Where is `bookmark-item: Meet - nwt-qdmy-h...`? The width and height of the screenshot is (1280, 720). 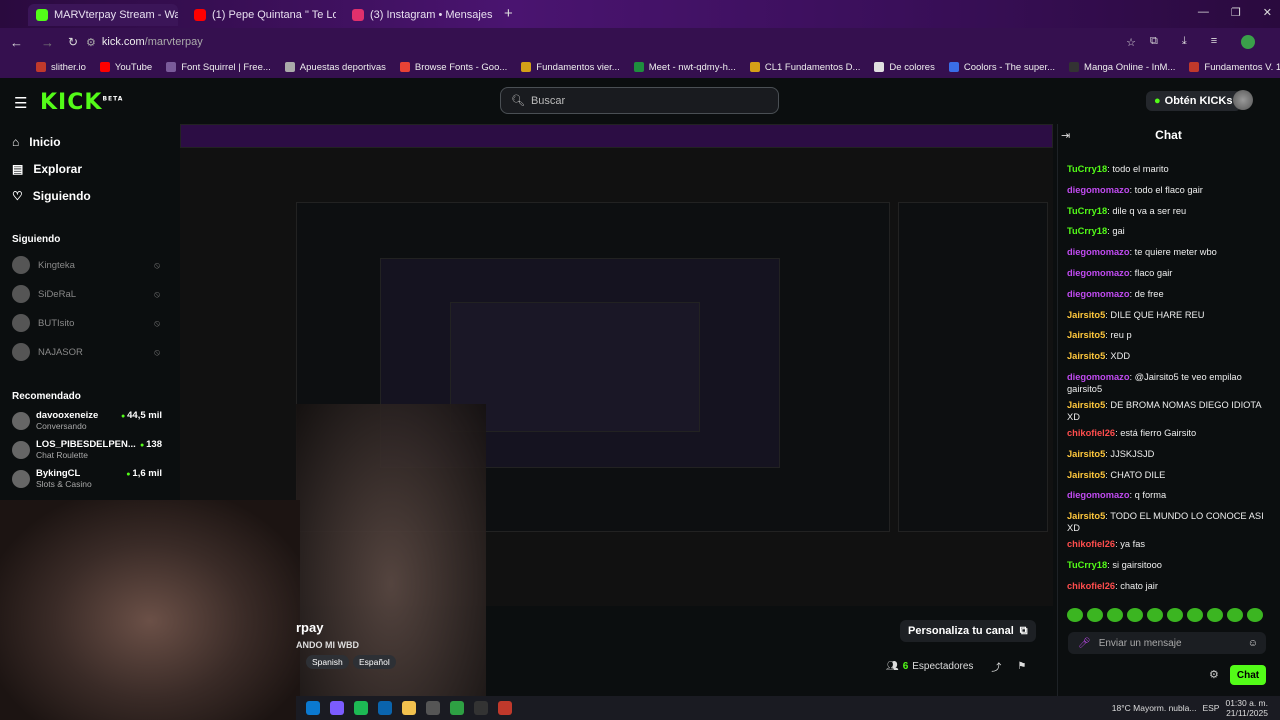
bookmark-item: Meet - nwt-qdmy-h... is located at coordinates (684, 67).